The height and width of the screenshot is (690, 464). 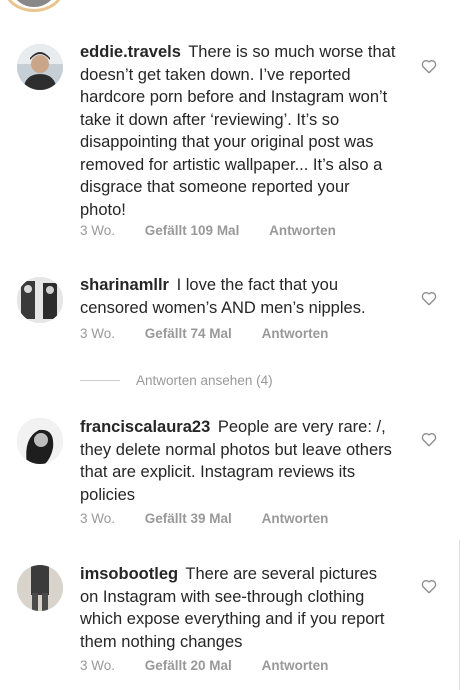 What do you see at coordinates (204, 380) in the screenshot?
I see `view-replies-label: Antworten ansehen (4)` at bounding box center [204, 380].